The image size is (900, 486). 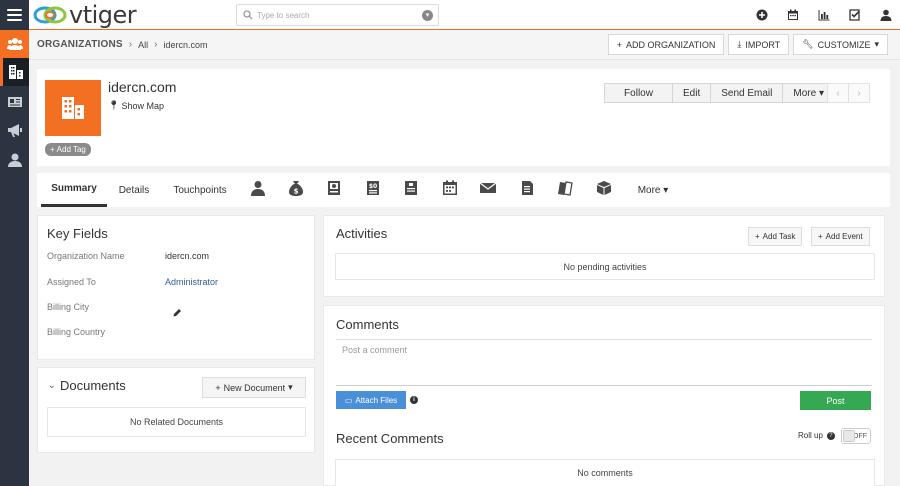 What do you see at coordinates (185, 44) in the screenshot?
I see `breadcrumb-record: idercn.com` at bounding box center [185, 44].